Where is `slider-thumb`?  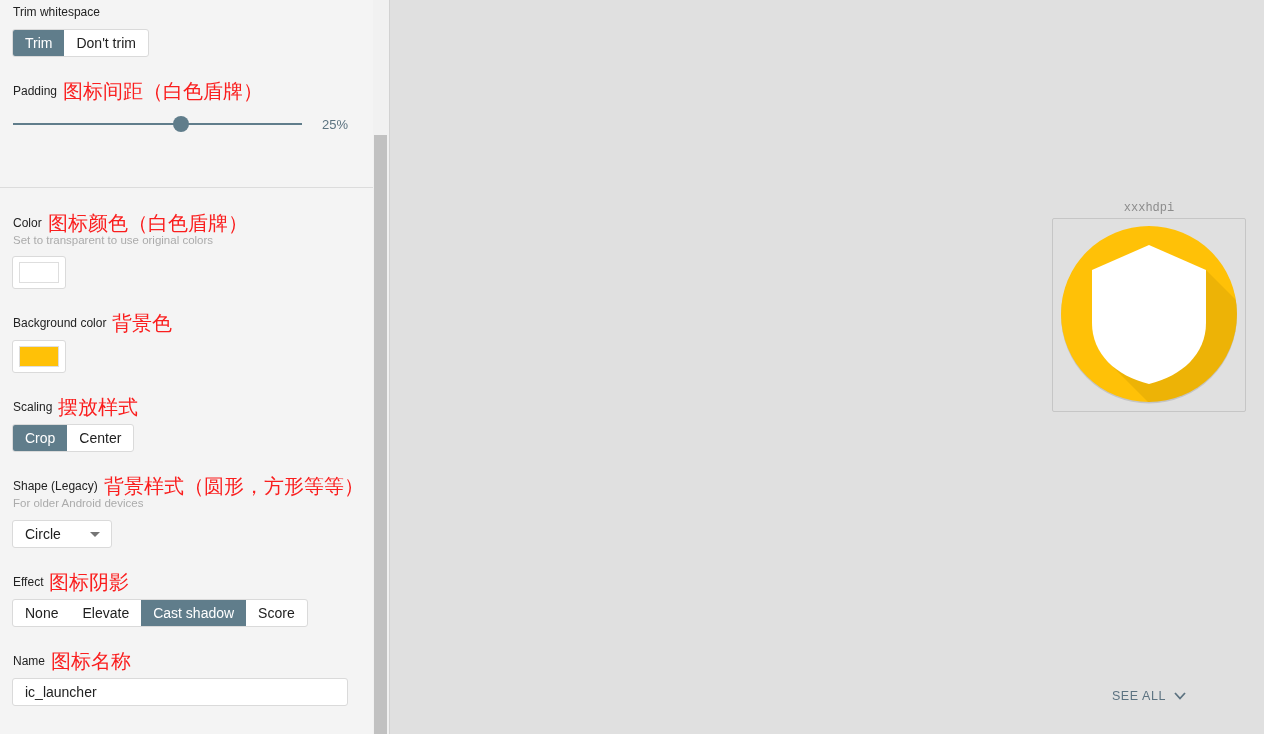
slider-thumb is located at coordinates (180, 124).